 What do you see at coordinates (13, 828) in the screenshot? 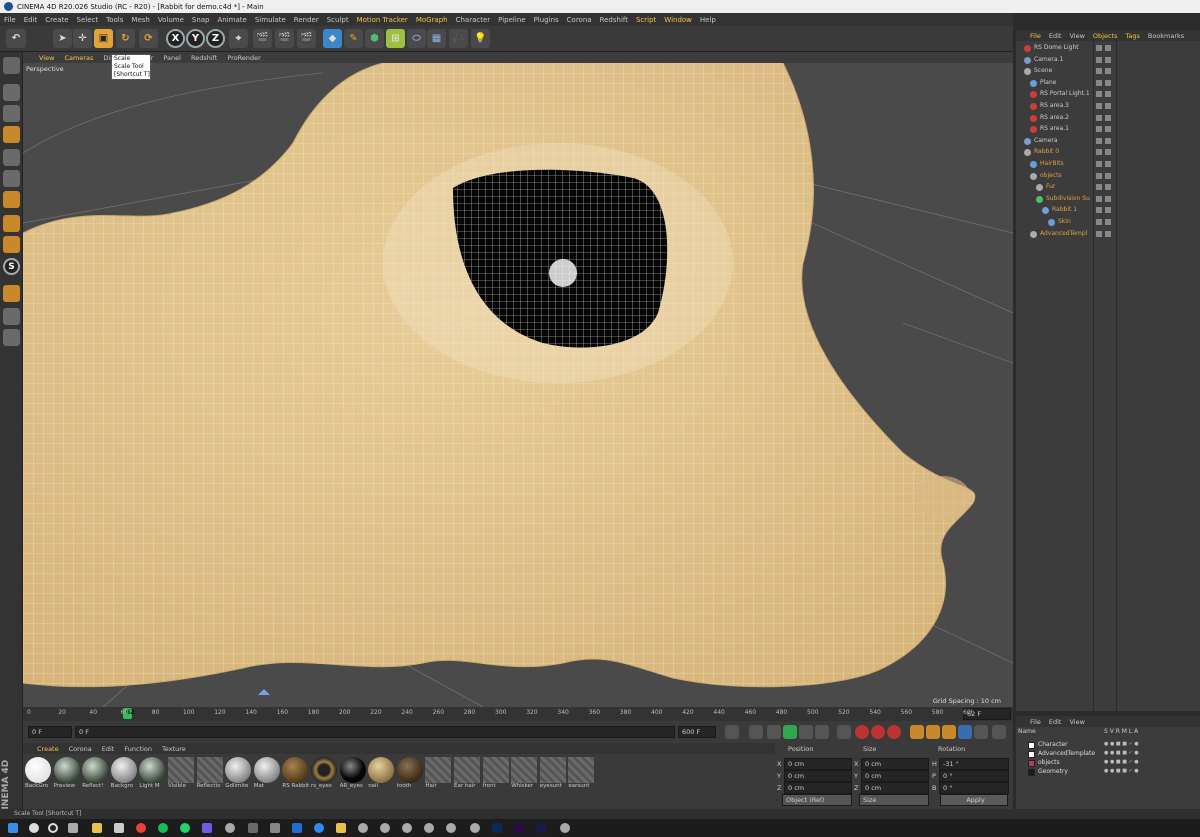
I see `start-button-icon` at bounding box center [13, 828].